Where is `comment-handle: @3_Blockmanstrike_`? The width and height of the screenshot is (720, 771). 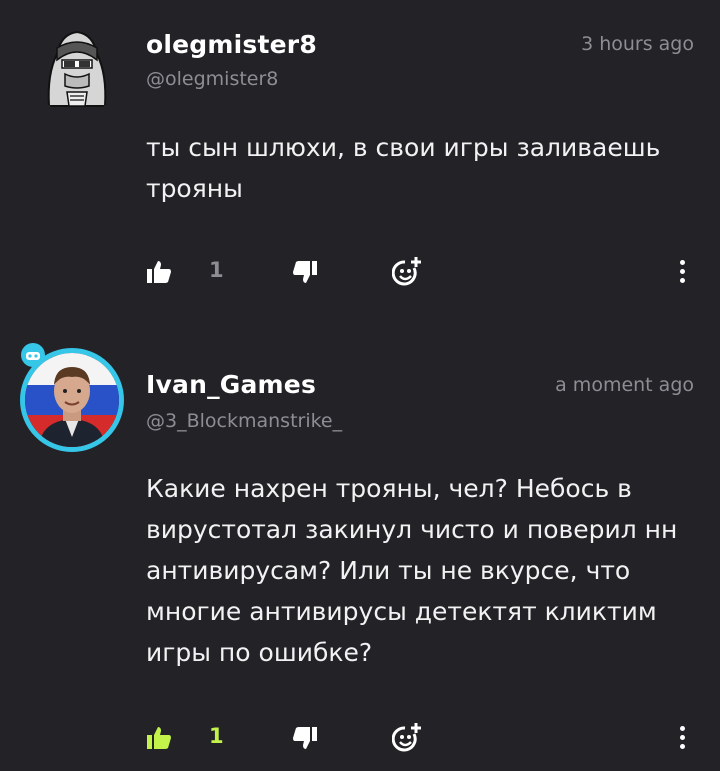
comment-handle: @3_Blockmanstrike_ is located at coordinates (244, 421).